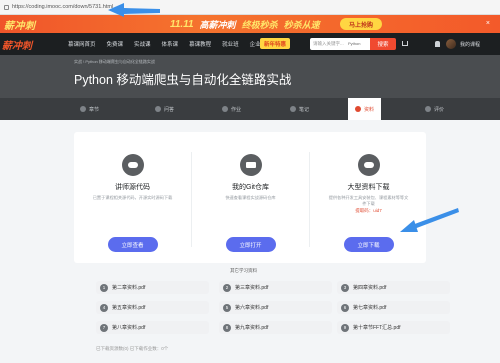 This screenshot has height=363, width=500. What do you see at coordinates (429, 220) in the screenshot?
I see `arrow-to-download` at bounding box center [429, 220].